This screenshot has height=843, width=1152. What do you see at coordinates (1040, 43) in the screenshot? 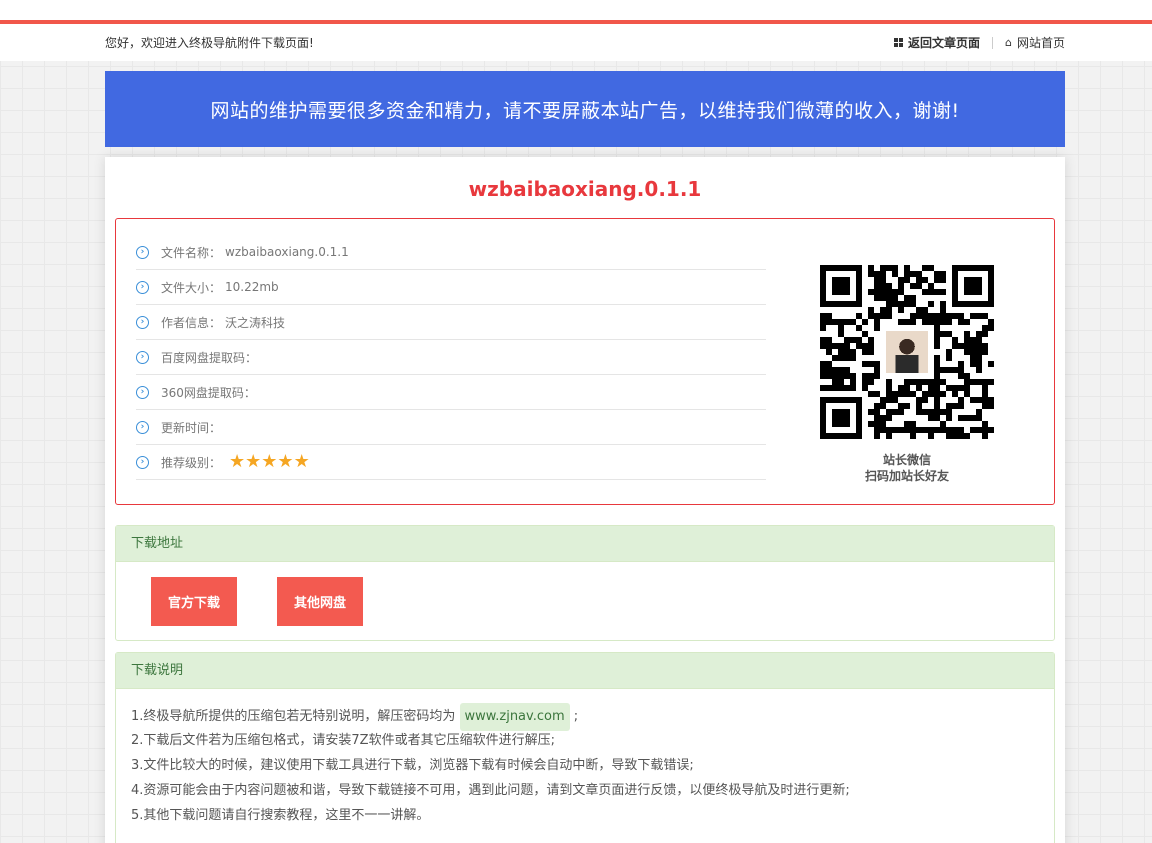
I see `home-link-label: 网站首页` at bounding box center [1040, 43].